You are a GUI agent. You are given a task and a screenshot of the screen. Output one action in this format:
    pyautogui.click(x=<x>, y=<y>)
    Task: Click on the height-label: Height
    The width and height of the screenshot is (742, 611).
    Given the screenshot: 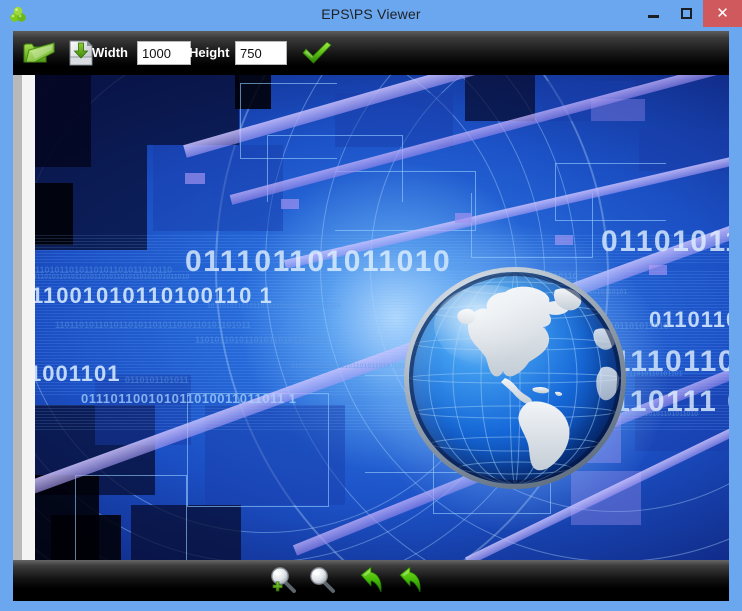 What is the action you would take?
    pyautogui.click(x=209, y=52)
    